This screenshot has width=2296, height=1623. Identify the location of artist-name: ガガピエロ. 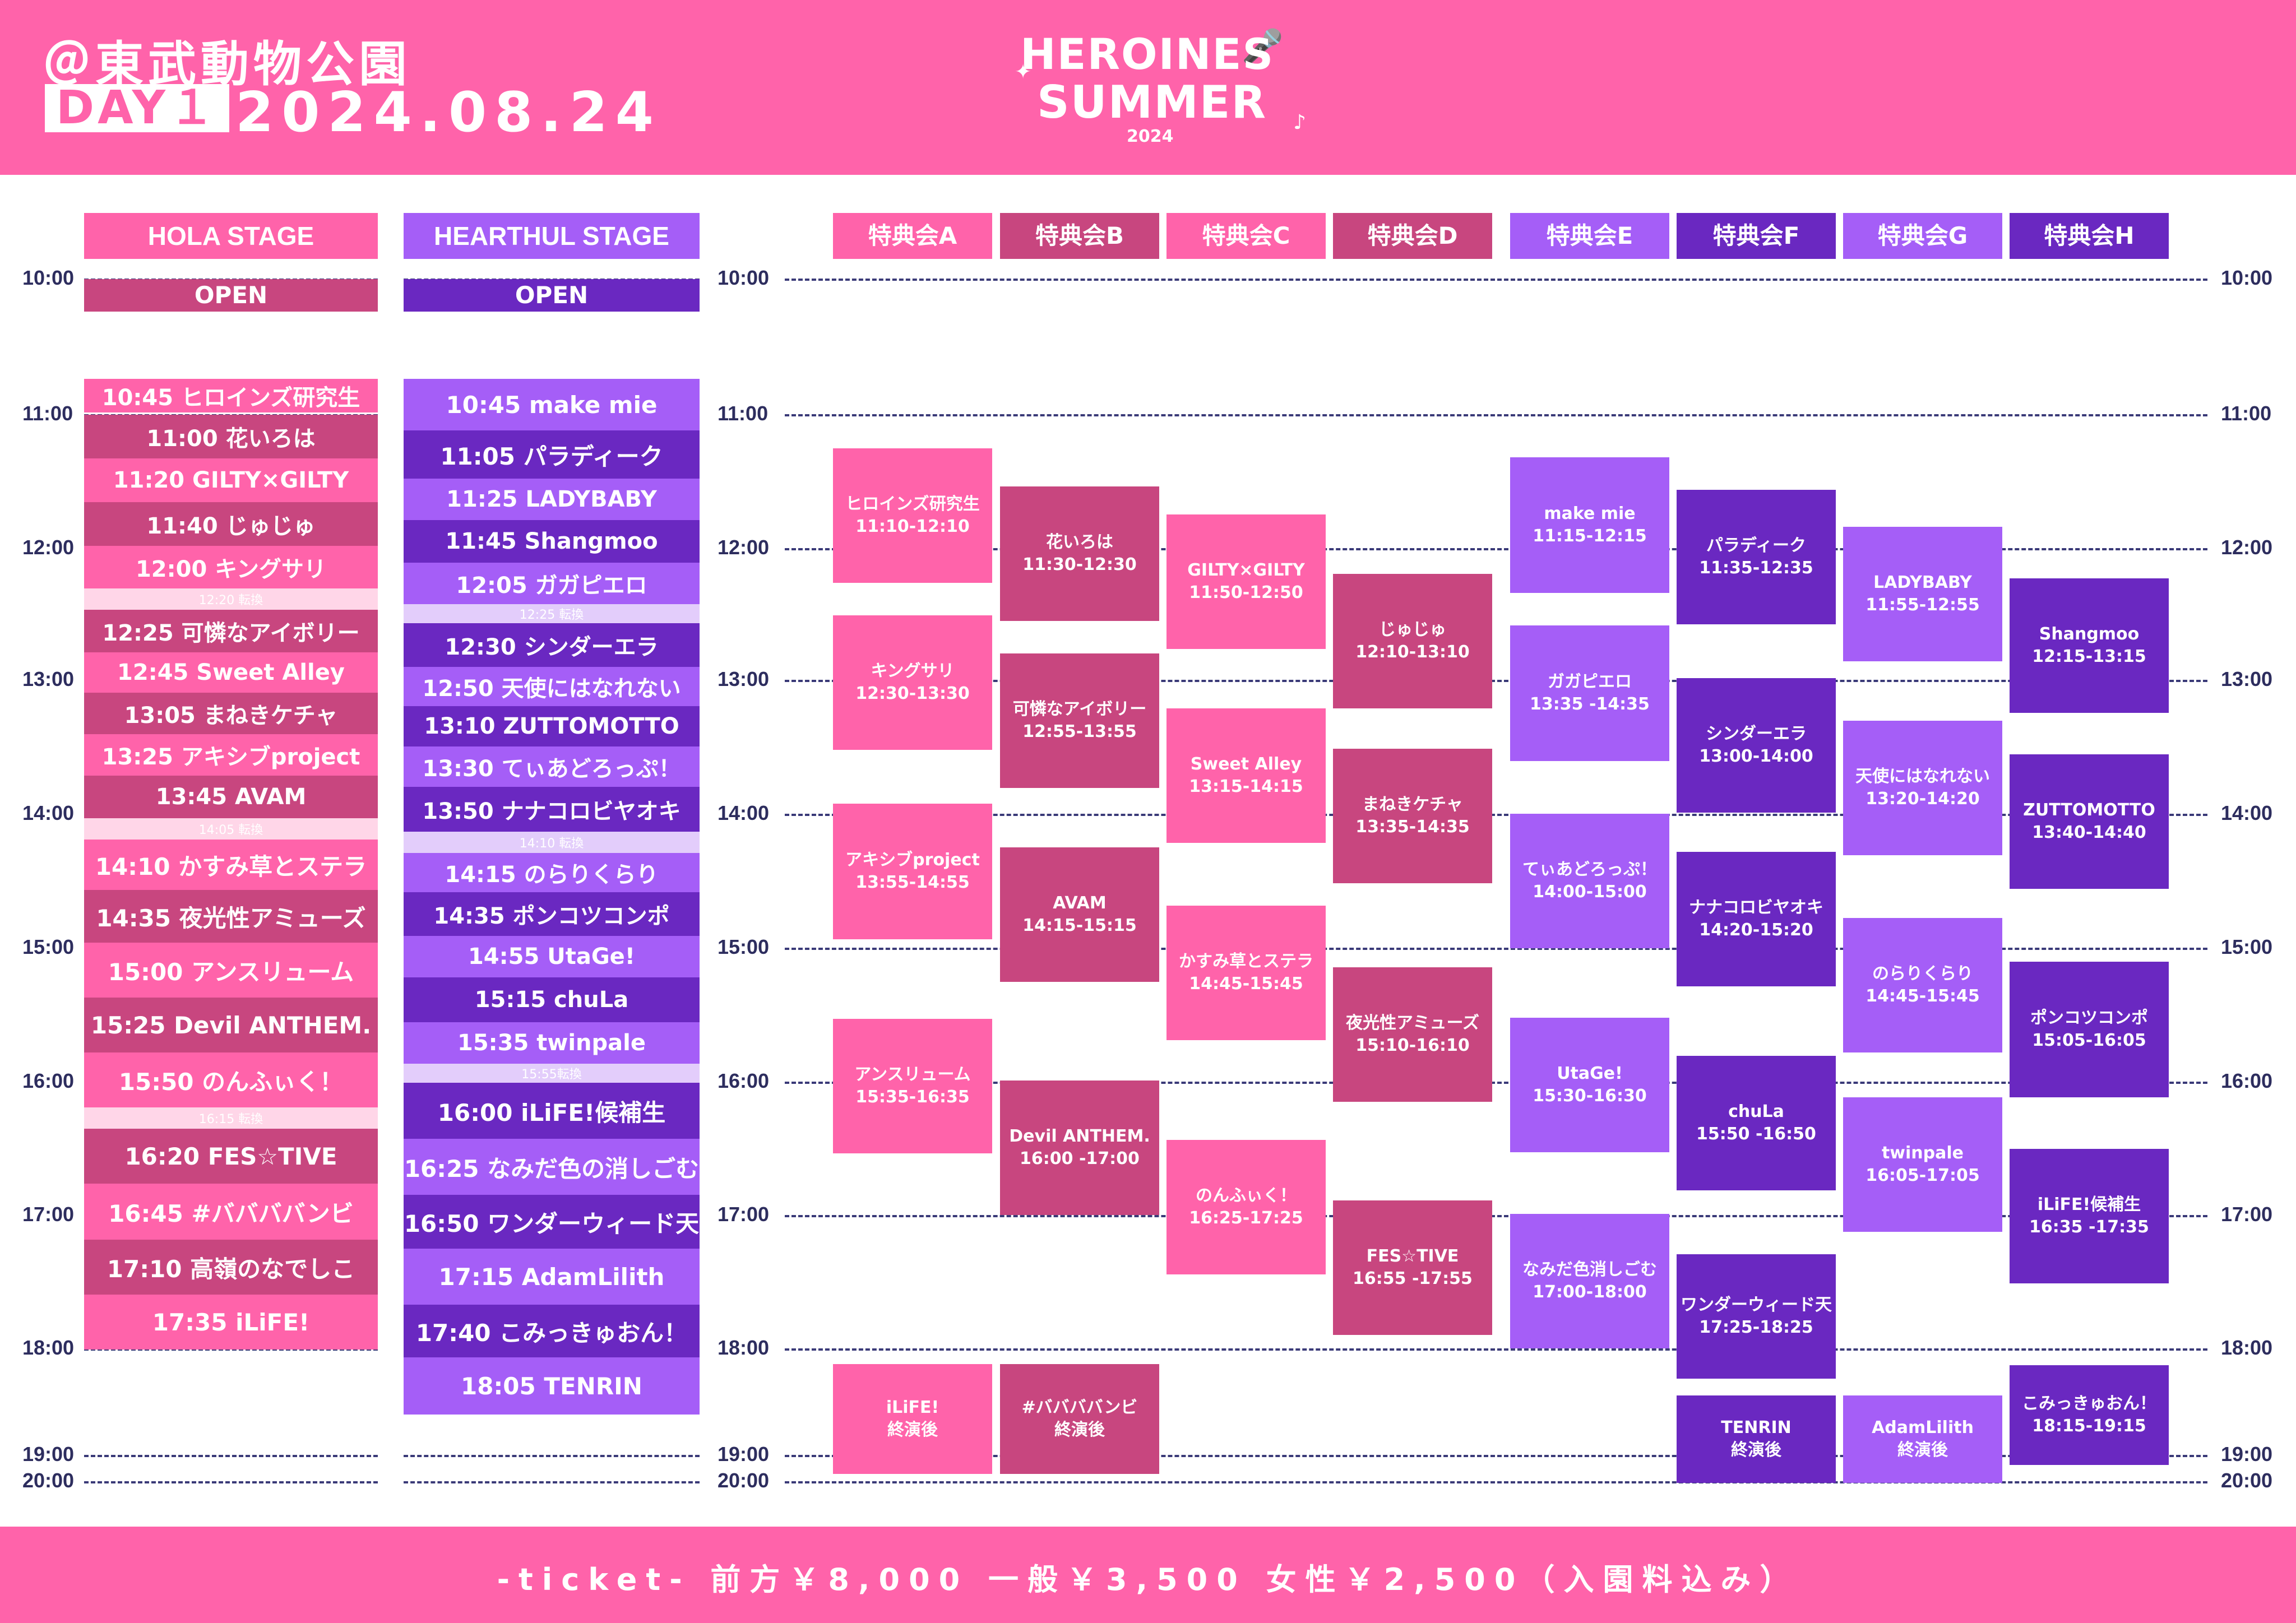
(1590, 682).